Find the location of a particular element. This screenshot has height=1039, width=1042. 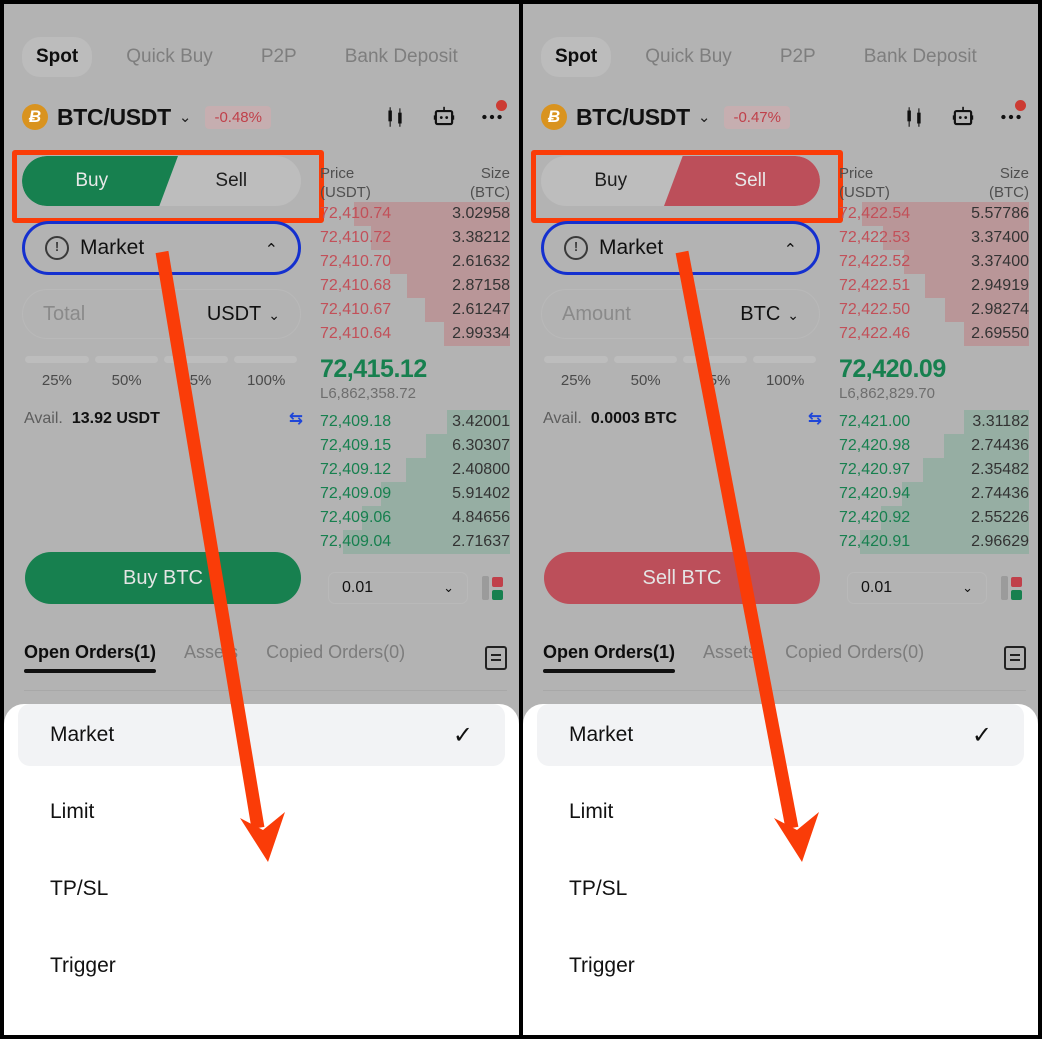

amount-input: Total is located at coordinates (64, 314).